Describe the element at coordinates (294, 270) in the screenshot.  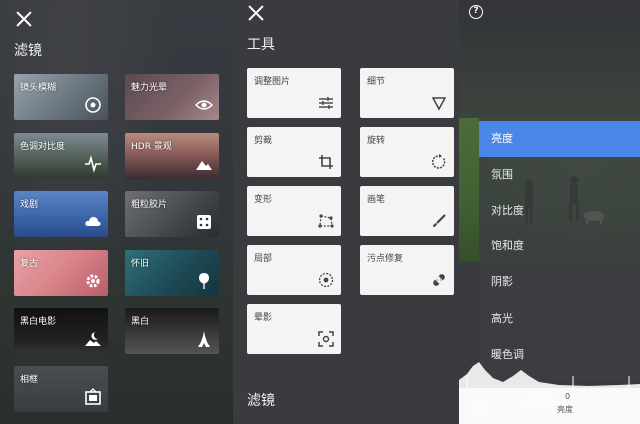
I see `tool-card-selective: 局部` at that location.